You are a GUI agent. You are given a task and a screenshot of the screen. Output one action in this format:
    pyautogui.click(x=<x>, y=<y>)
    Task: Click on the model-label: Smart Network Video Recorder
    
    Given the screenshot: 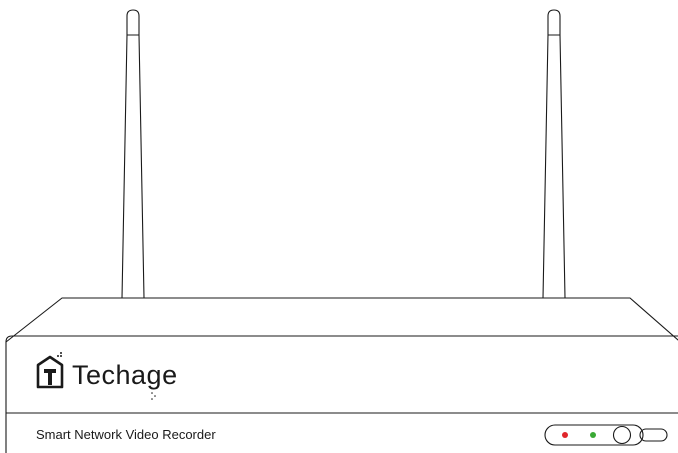 What is the action you would take?
    pyautogui.click(x=126, y=434)
    